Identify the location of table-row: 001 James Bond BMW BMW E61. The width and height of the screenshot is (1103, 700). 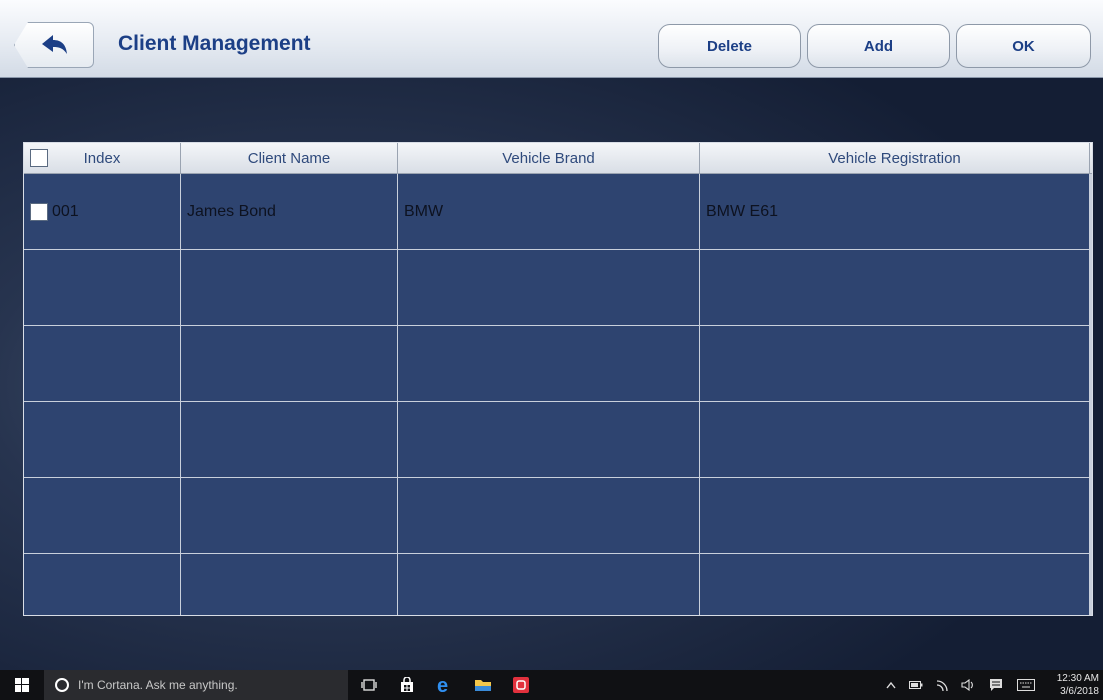
(557, 212).